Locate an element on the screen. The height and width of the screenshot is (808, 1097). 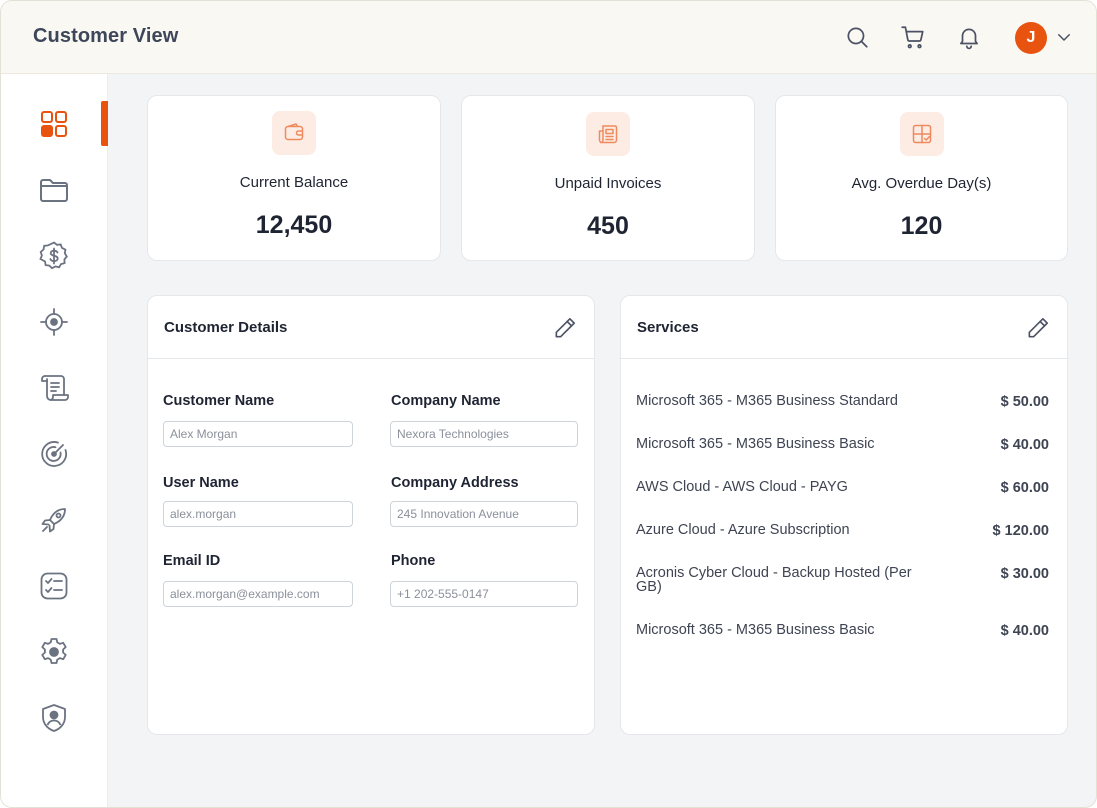
stat-value: 12,450 is located at coordinates (294, 225).